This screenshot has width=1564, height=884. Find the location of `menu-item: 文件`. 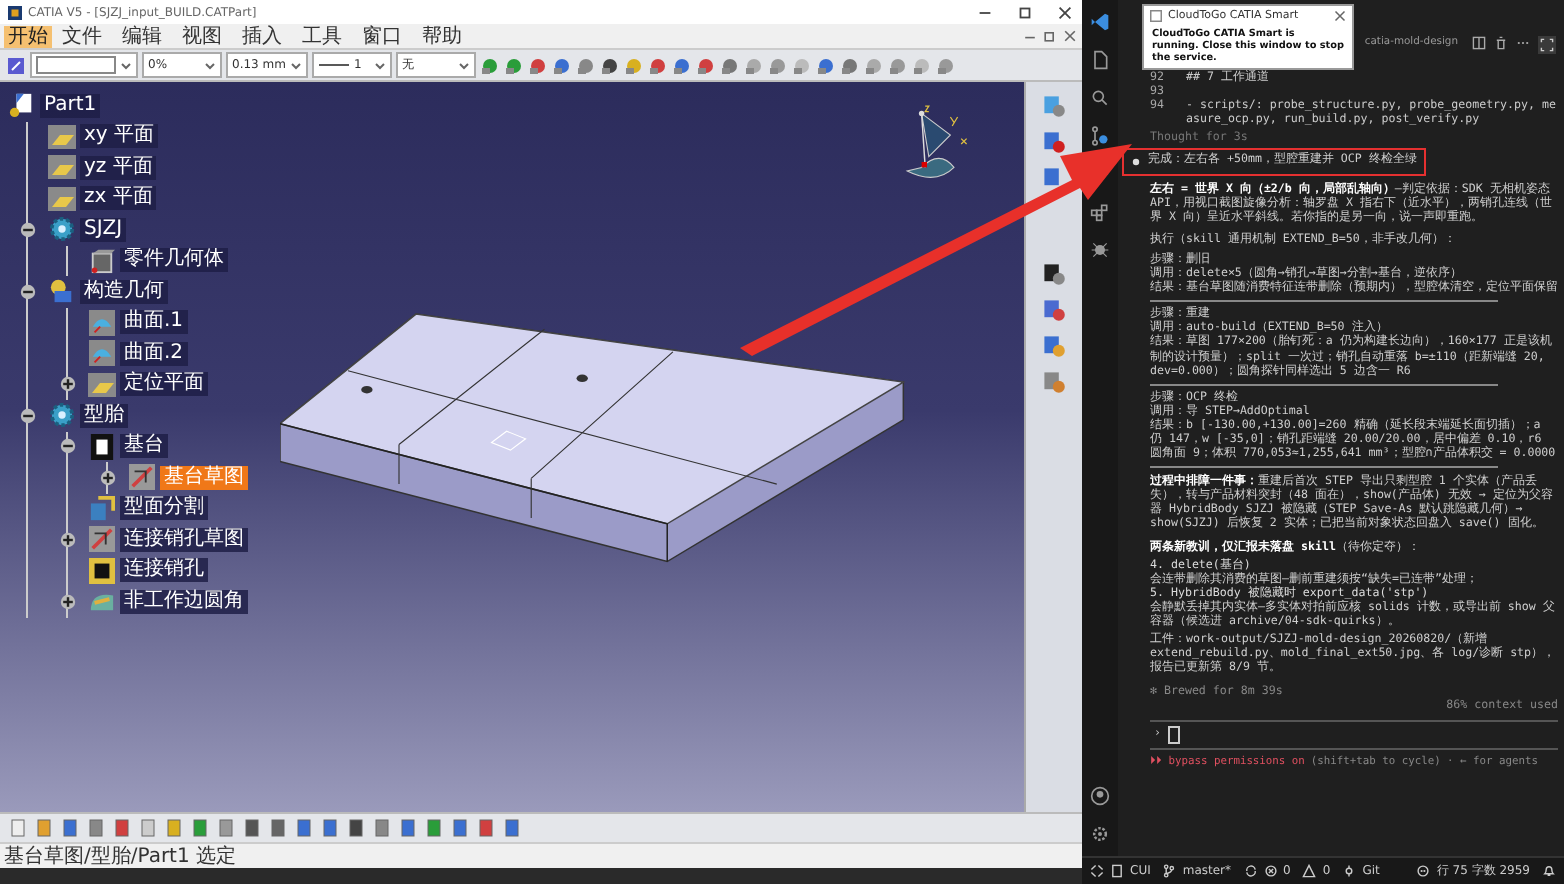

menu-item: 文件 is located at coordinates (82, 36).